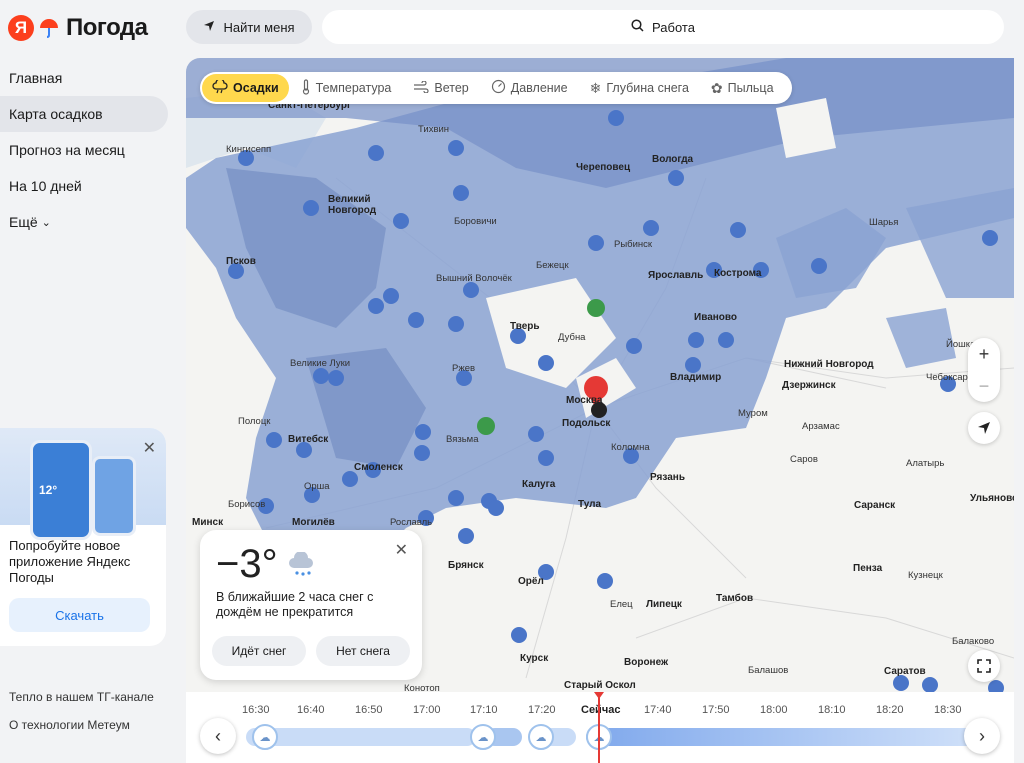 This screenshot has height=763, width=1024. I want to click on navigation-arrow-icon, so click(984, 428).